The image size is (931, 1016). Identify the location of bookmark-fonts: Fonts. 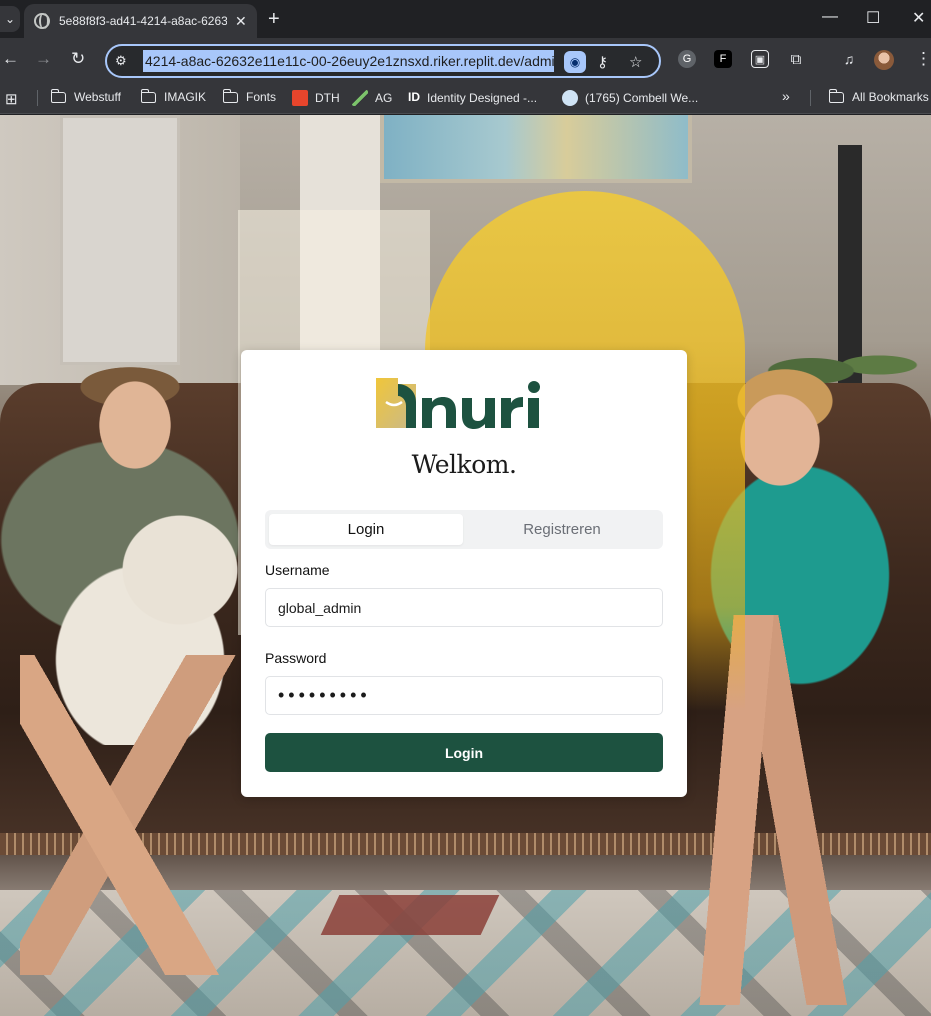
(249, 96).